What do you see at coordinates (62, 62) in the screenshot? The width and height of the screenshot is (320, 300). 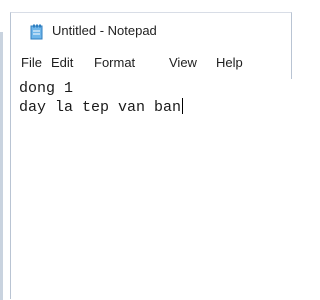 I see `menu-edit: Edit` at bounding box center [62, 62].